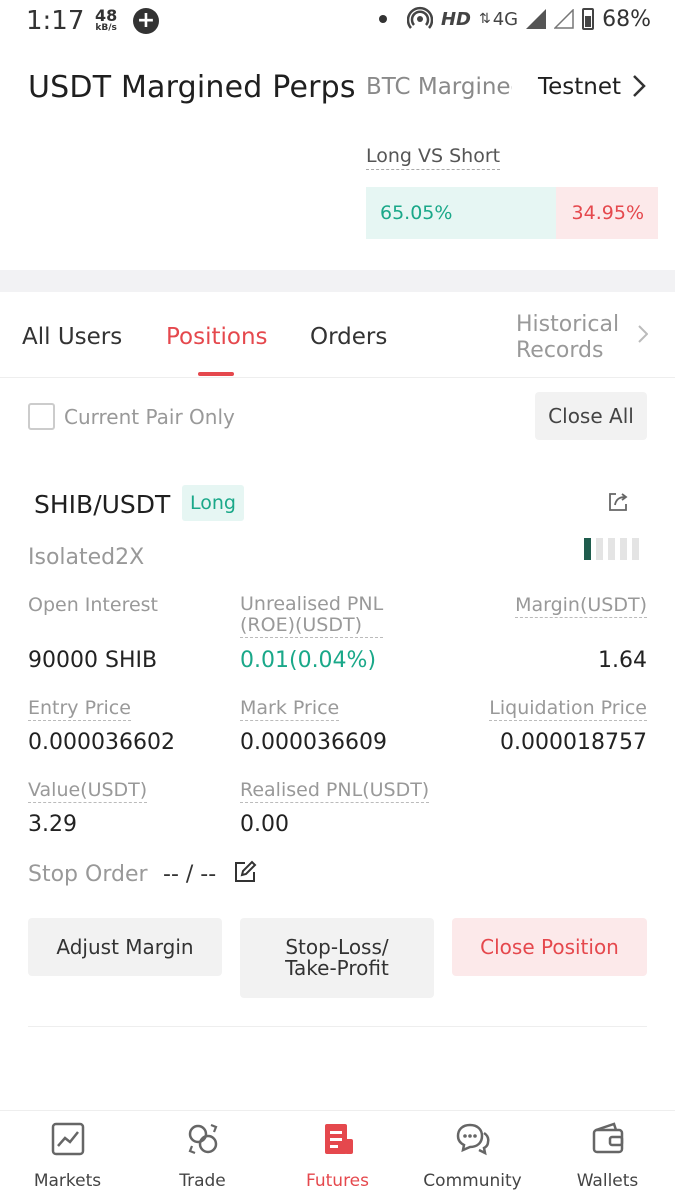  Describe the element at coordinates (564, 19) in the screenshot. I see `signal-empty-icon` at that location.